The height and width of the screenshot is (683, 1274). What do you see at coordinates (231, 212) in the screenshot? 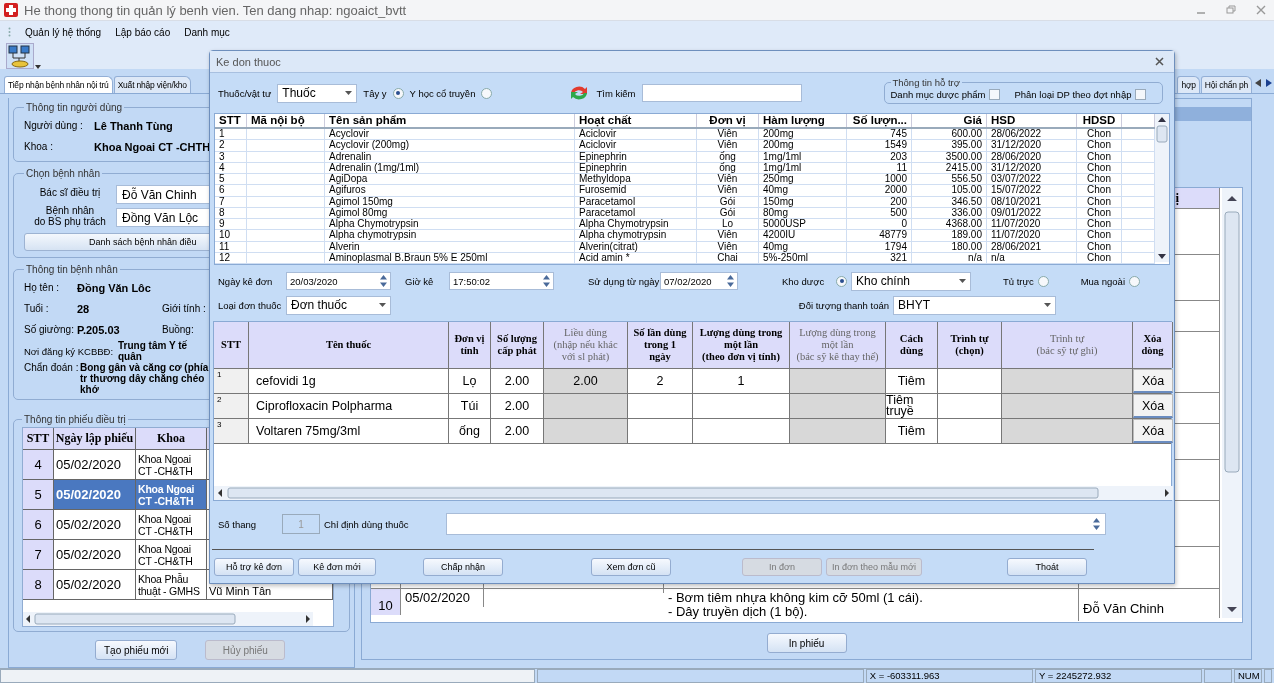
I see `table-cell: 8` at bounding box center [231, 212].